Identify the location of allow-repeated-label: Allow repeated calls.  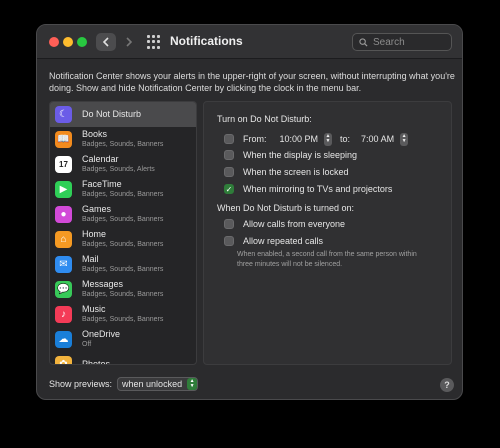
(283, 241).